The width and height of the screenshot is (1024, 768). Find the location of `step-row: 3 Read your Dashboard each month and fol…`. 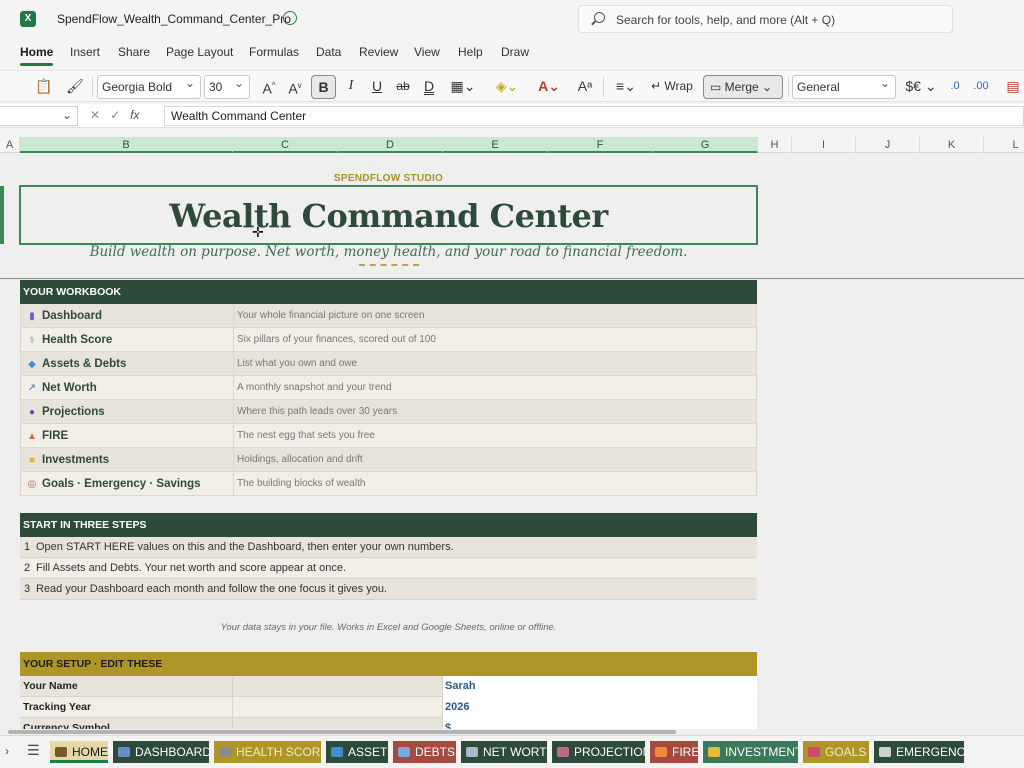

step-row: 3 Read your Dashboard each month and fol… is located at coordinates (388, 589).